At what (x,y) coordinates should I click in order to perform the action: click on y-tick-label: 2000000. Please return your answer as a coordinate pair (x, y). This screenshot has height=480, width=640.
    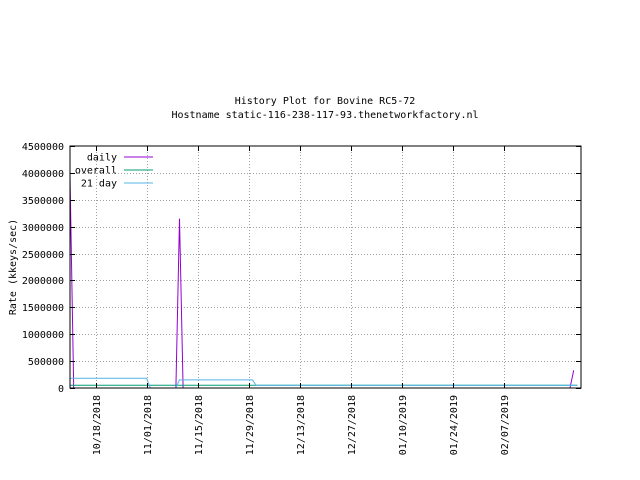
    Looking at the image, I should click on (43, 281).